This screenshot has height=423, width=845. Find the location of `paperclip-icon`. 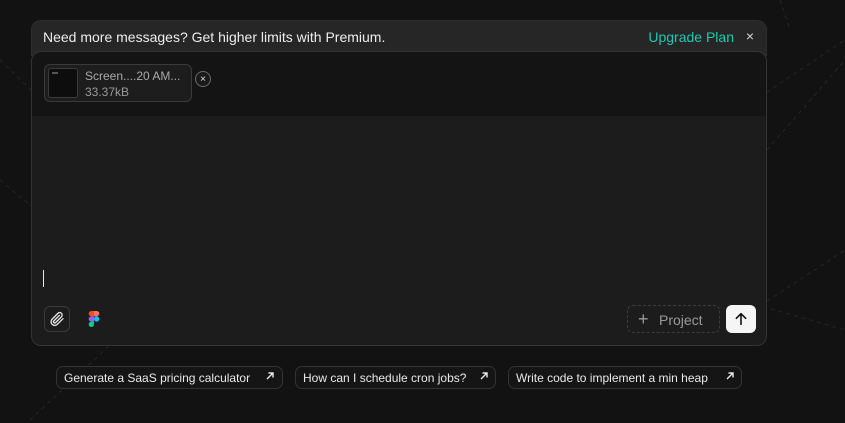

paperclip-icon is located at coordinates (57, 319).